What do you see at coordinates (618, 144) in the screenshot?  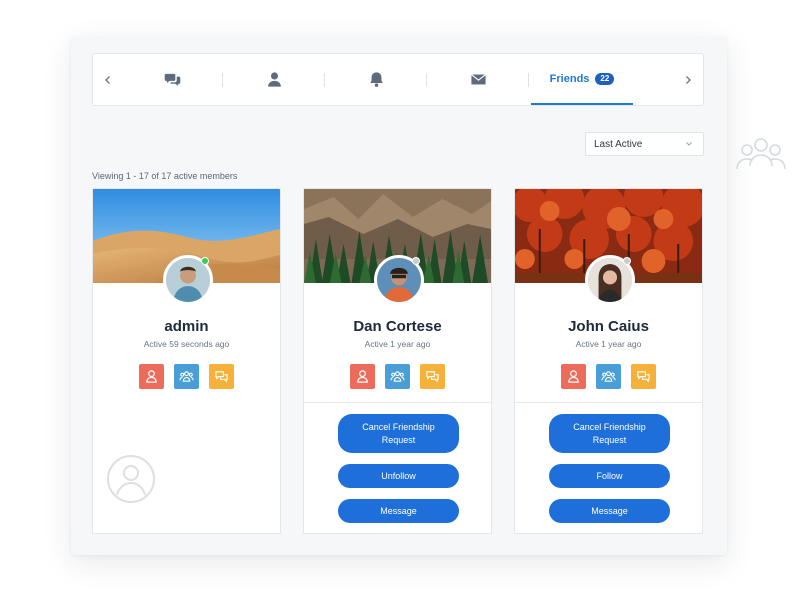 I see `sort-selected-value: Last Active` at bounding box center [618, 144].